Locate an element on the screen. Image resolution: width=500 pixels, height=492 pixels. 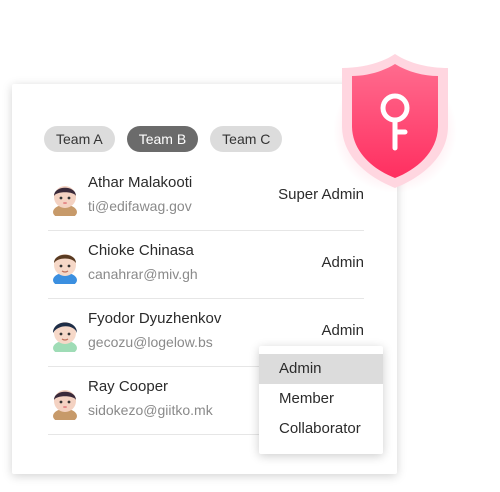
tab-team-a: Team A is located at coordinates (79, 139).